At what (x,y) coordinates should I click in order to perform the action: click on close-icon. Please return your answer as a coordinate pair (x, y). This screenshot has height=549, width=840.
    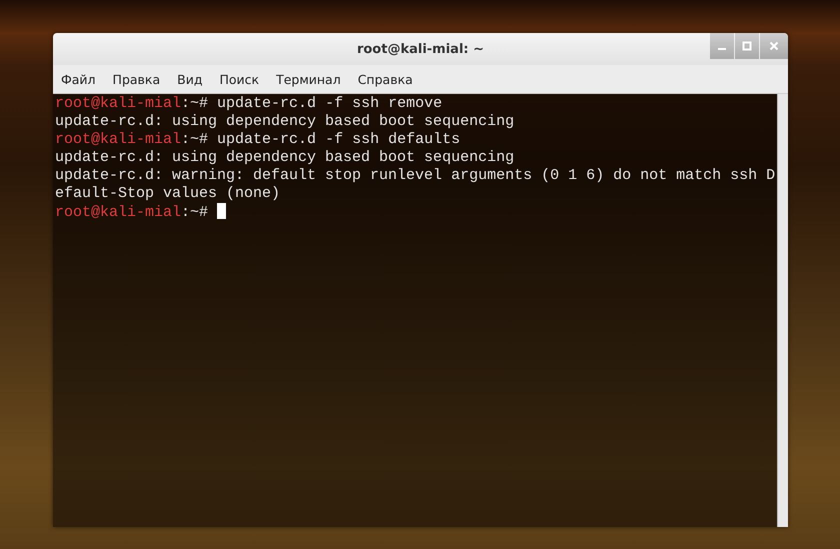
    Looking at the image, I should click on (774, 46).